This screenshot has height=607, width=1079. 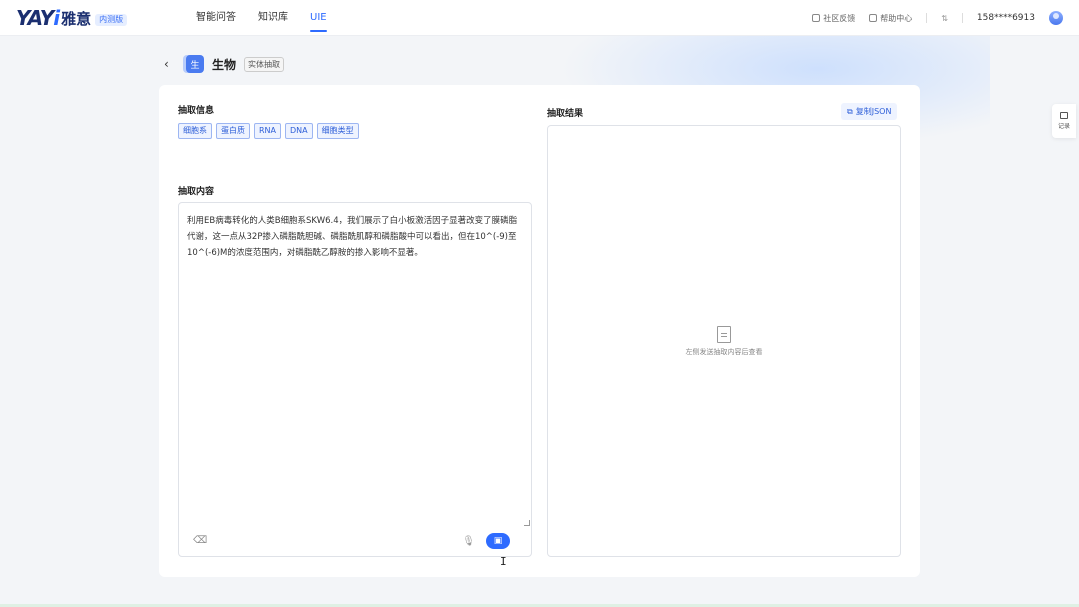 I want to click on chip-dna: DNA, so click(x=299, y=131).